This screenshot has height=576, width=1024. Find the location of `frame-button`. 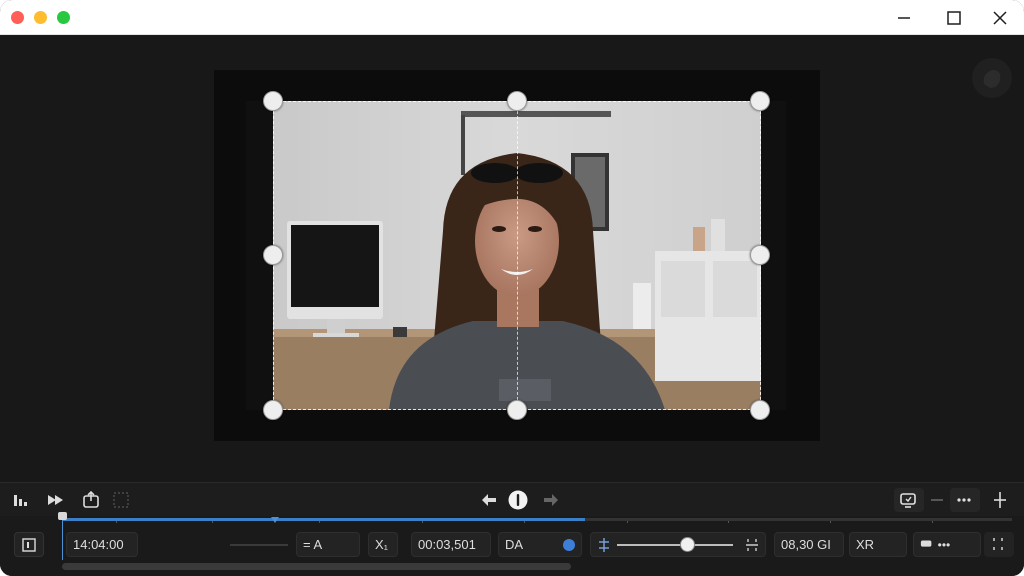

frame-button is located at coordinates (29, 544).